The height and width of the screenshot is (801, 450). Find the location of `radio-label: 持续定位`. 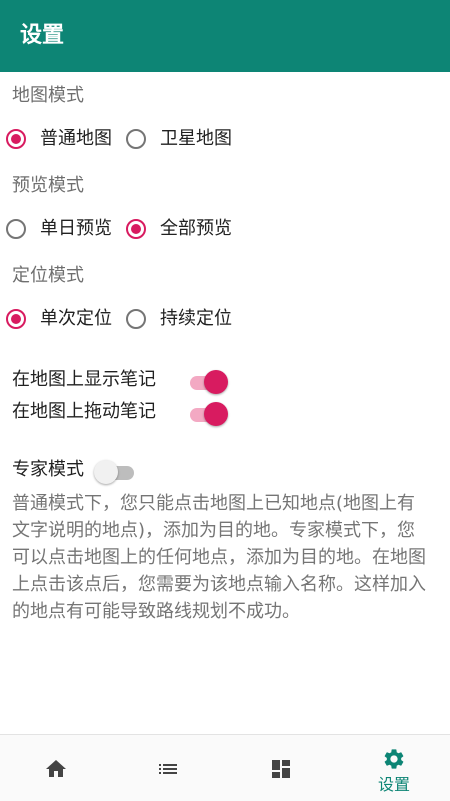

radio-label: 持续定位 is located at coordinates (196, 318).